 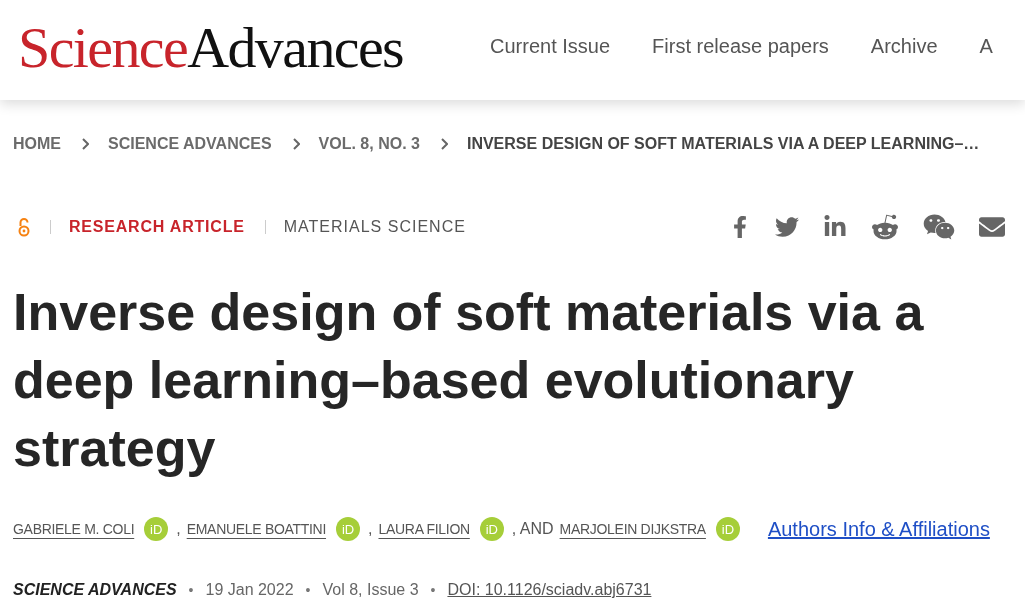 I want to click on mail-icon, so click(x=992, y=227).